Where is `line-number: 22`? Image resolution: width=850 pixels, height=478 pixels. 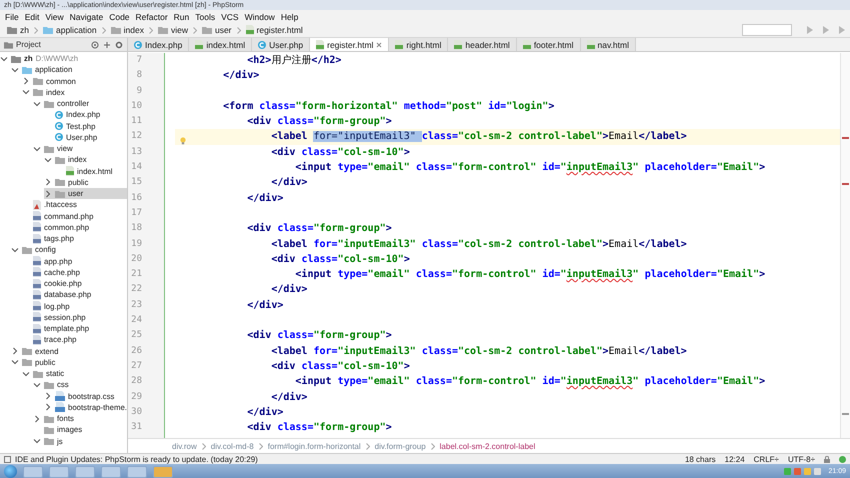
line-number: 22 is located at coordinates (136, 289).